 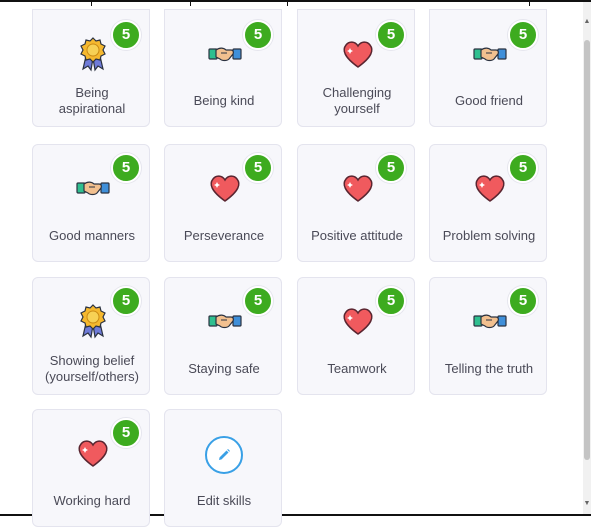 What do you see at coordinates (224, 500) in the screenshot?
I see `edit-skills-label: Edit skills` at bounding box center [224, 500].